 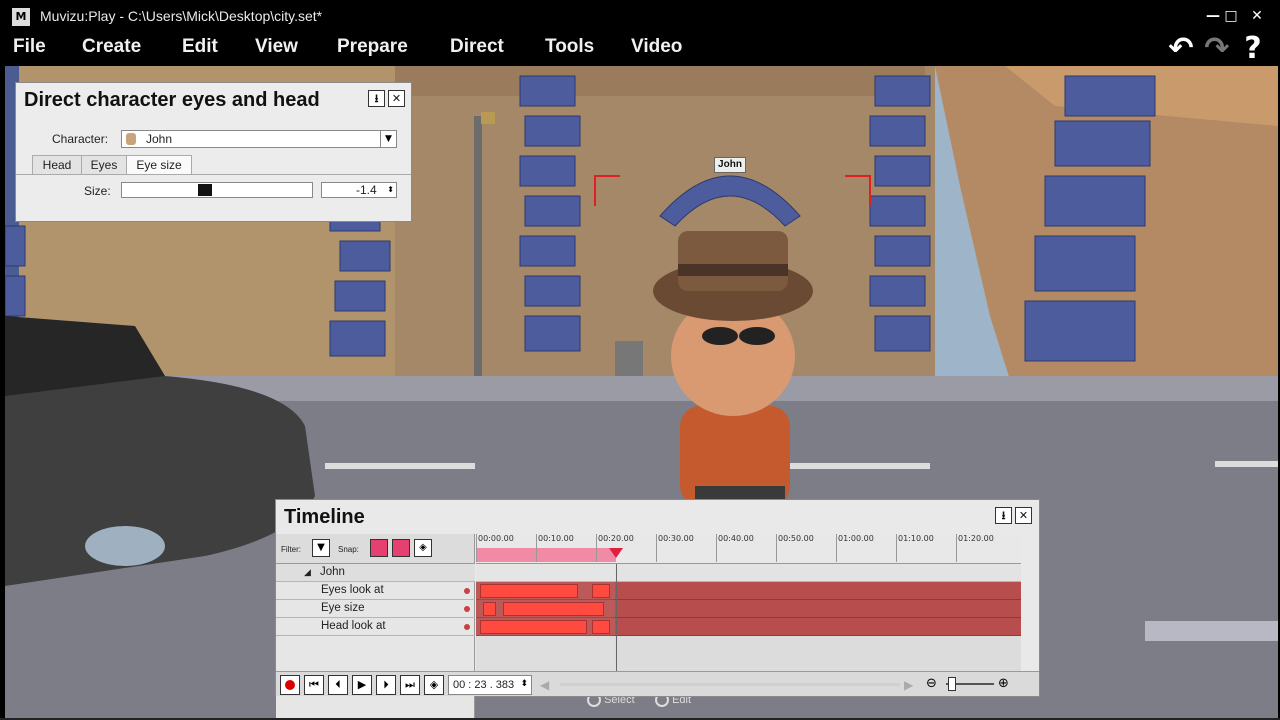 I want to click on character-avatar-icon, so click(x=131, y=139).